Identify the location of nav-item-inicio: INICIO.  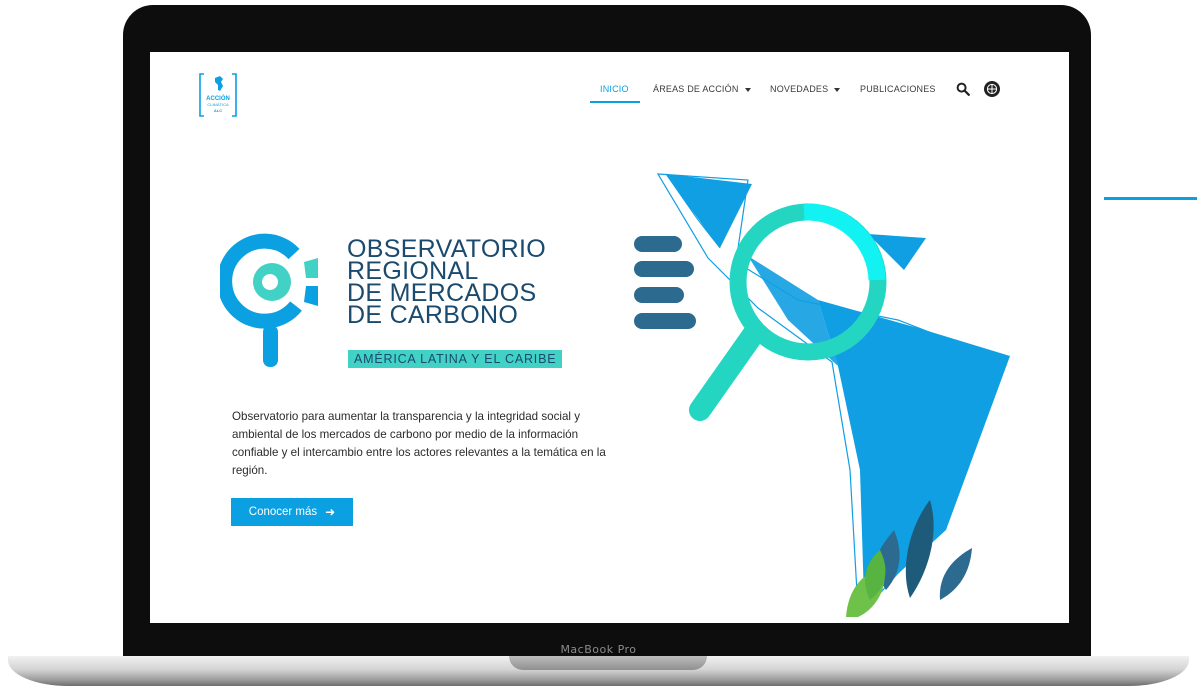
(614, 89).